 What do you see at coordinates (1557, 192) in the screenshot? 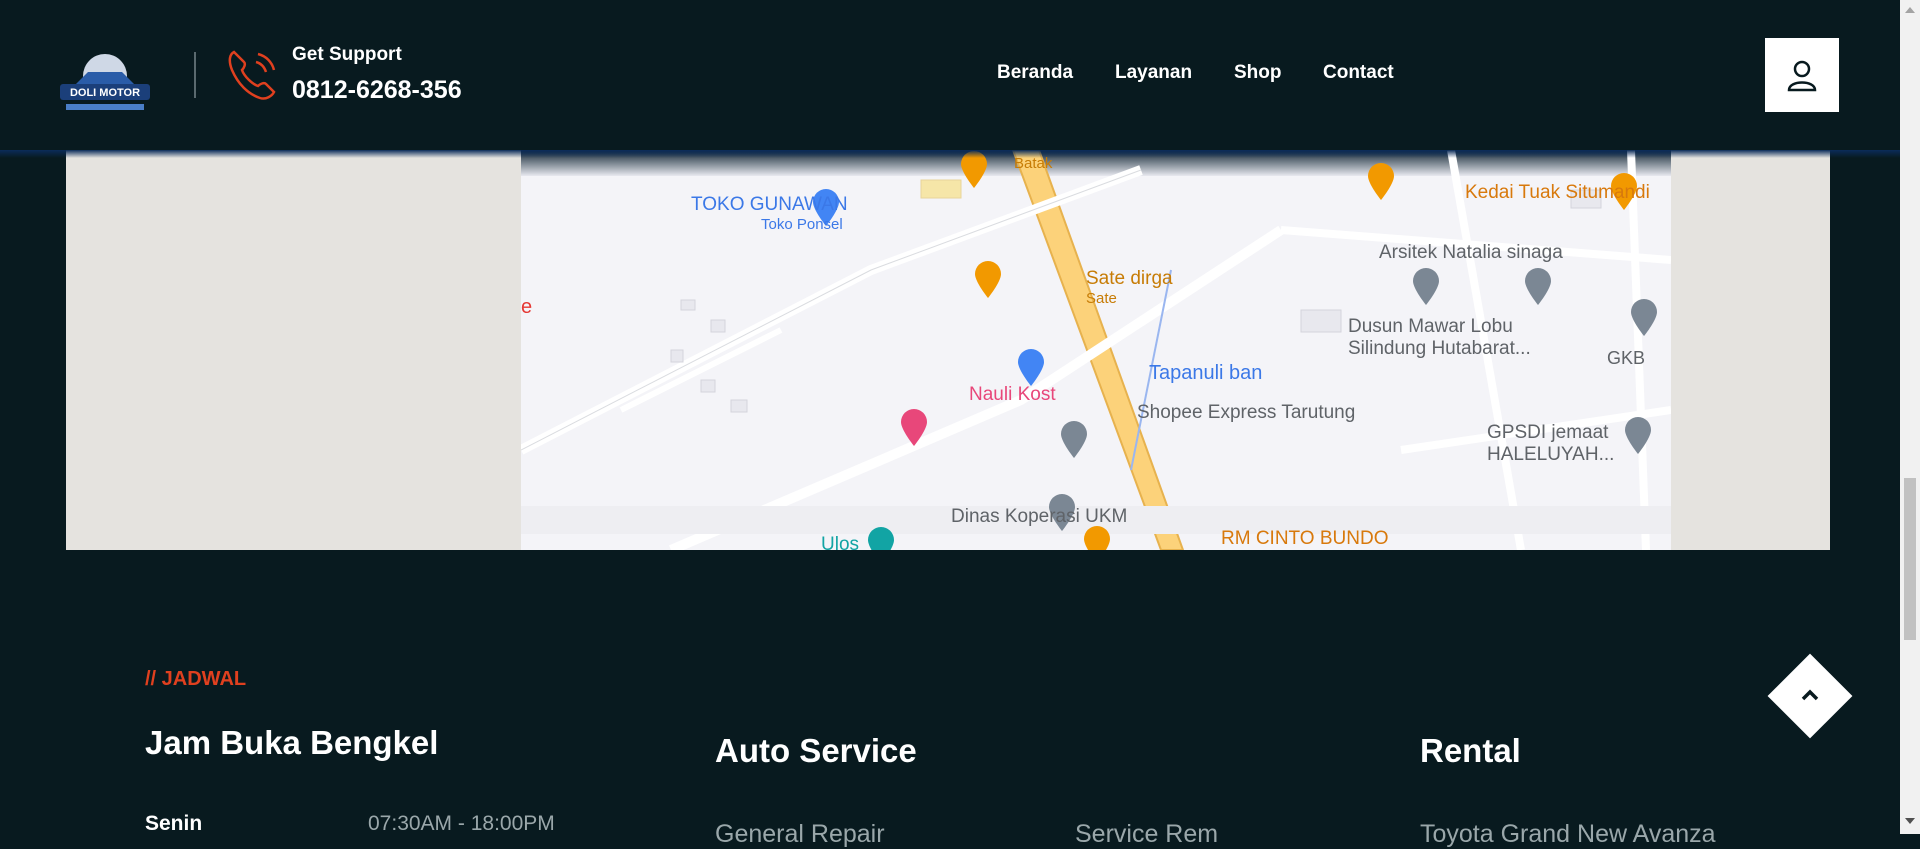
I see `map-label: Kedai Tuak Situmandi` at bounding box center [1557, 192].